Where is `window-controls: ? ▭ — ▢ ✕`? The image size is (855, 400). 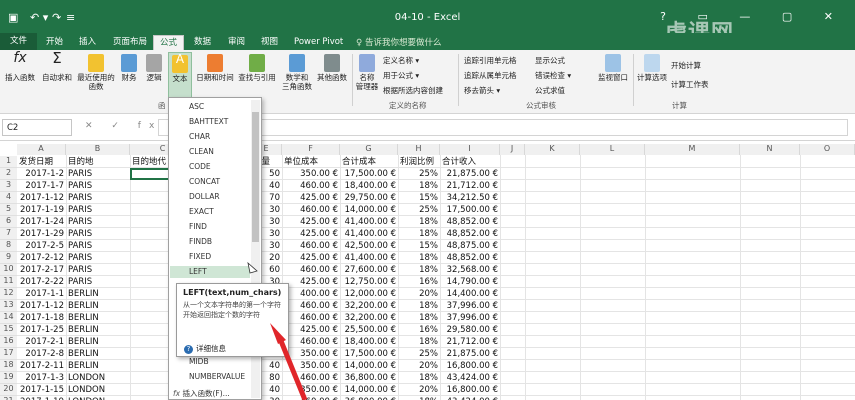
window-controls: ? ▭ — ▢ ✕ is located at coordinates (753, 16).